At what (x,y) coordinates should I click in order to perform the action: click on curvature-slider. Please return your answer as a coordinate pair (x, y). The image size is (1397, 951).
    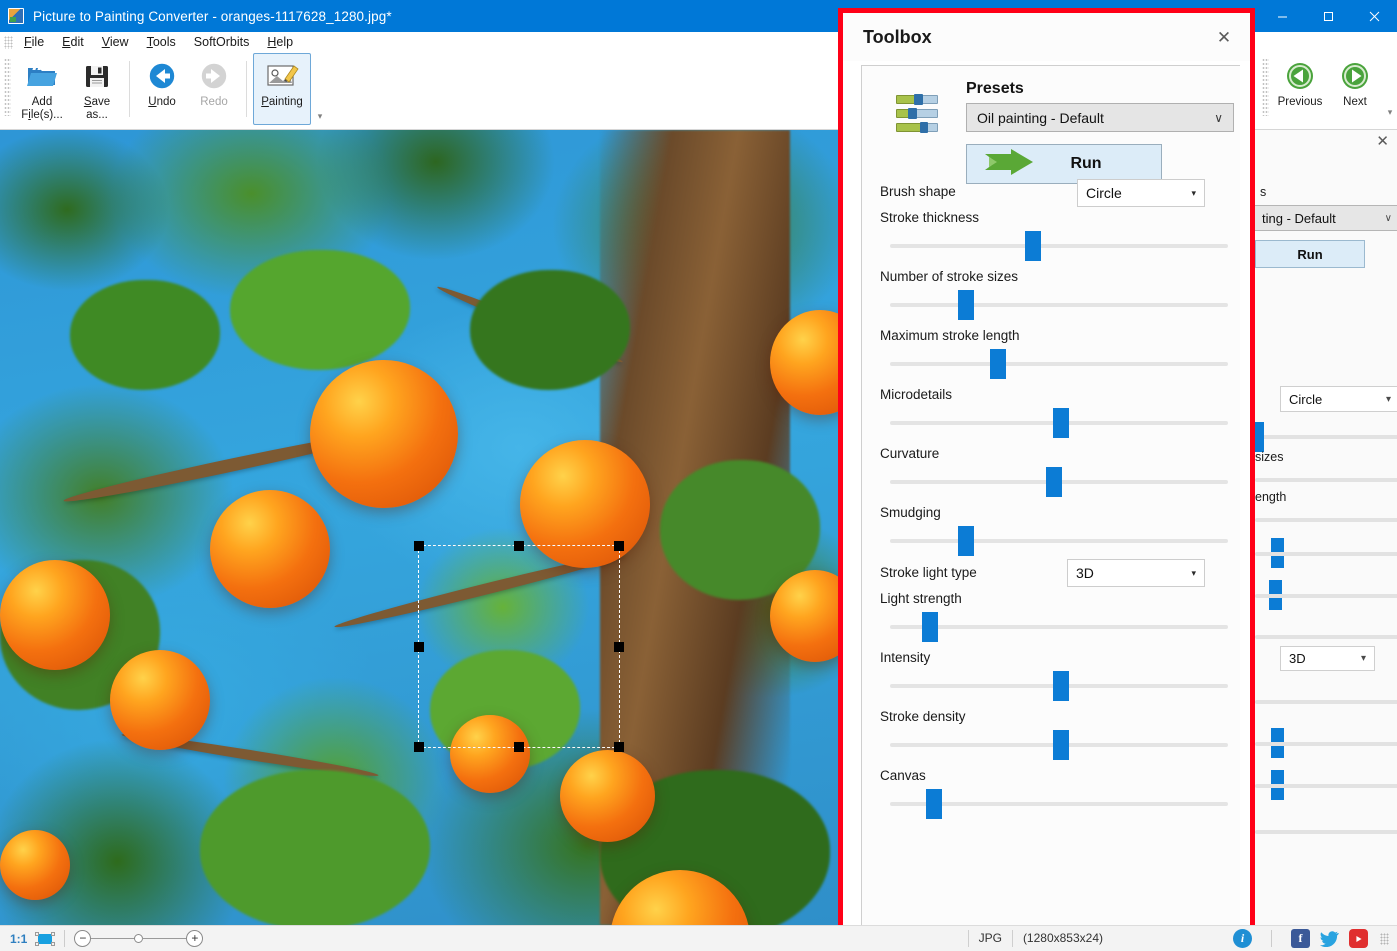
    Looking at the image, I should click on (1057, 482).